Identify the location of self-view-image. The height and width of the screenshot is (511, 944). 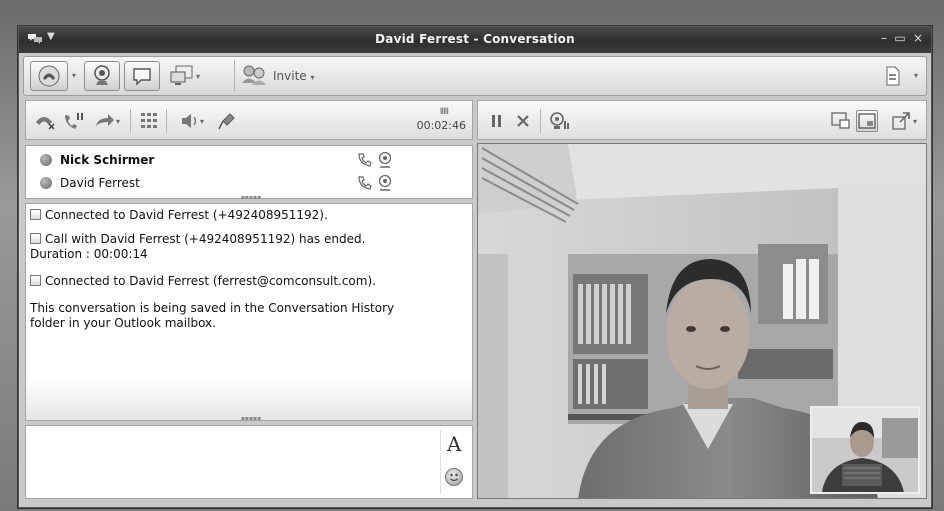
(865, 450).